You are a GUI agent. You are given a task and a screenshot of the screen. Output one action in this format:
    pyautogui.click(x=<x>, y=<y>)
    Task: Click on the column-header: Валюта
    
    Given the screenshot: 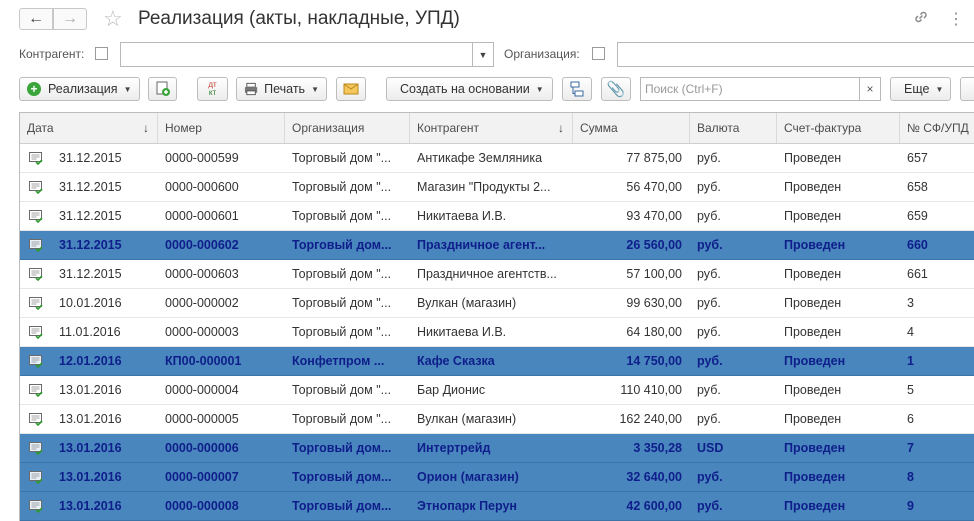 What is the action you would take?
    pyautogui.click(x=733, y=128)
    